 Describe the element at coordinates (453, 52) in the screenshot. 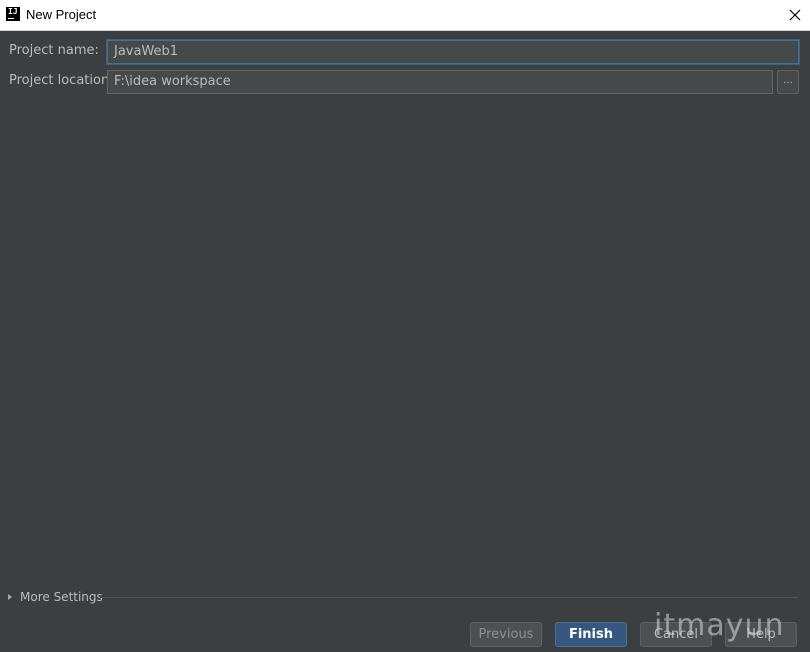

I see `project-name-field: JavaWeb1` at that location.